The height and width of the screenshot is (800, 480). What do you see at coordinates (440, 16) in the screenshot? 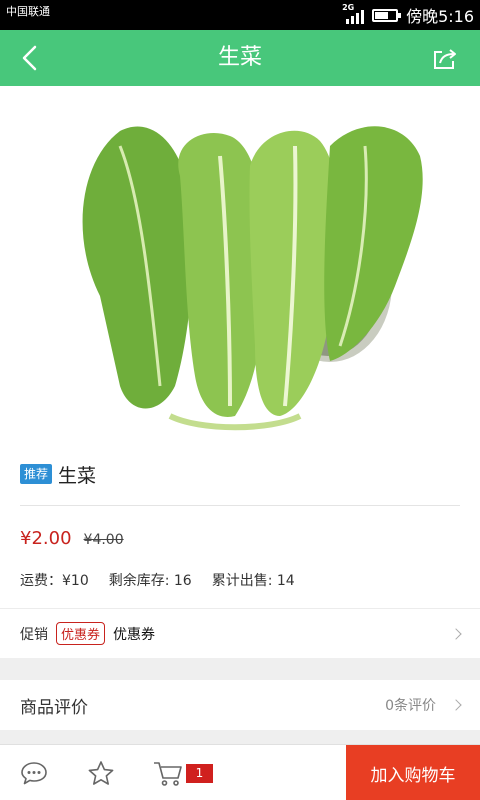
I see `clock: 傍晚5:16` at bounding box center [440, 16].